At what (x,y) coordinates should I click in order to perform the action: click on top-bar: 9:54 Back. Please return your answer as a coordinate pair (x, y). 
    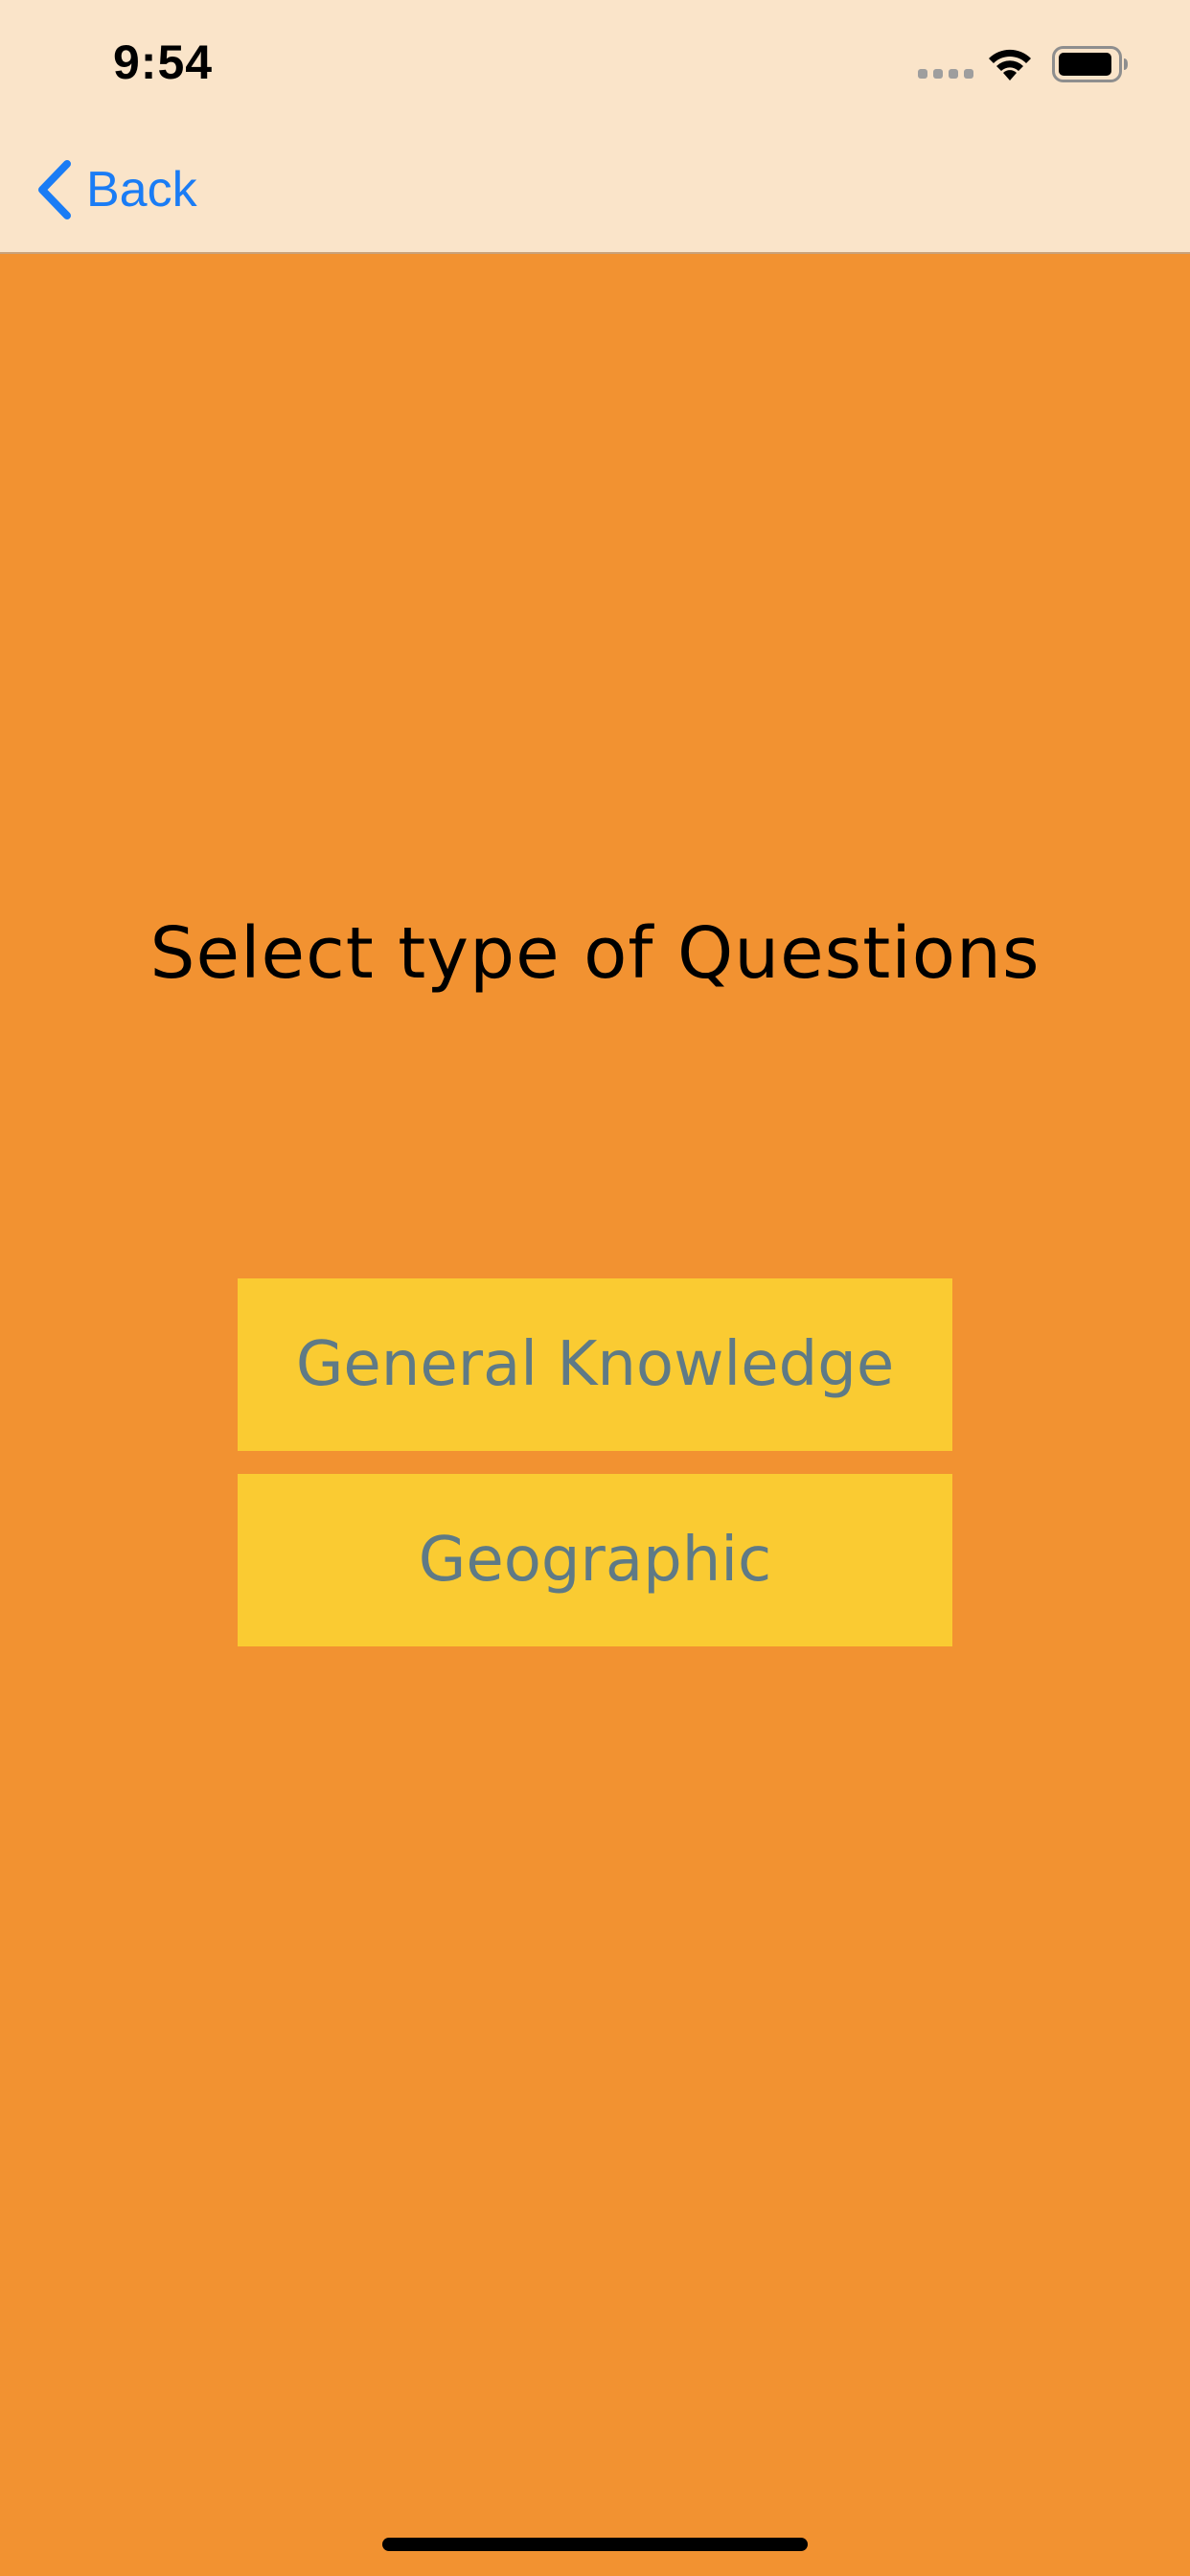
    Looking at the image, I should click on (595, 127).